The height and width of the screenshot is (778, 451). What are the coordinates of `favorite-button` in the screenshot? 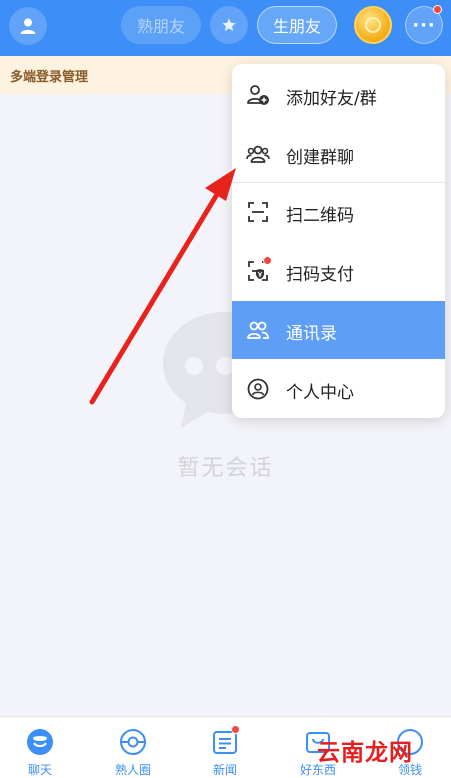 It's located at (229, 25).